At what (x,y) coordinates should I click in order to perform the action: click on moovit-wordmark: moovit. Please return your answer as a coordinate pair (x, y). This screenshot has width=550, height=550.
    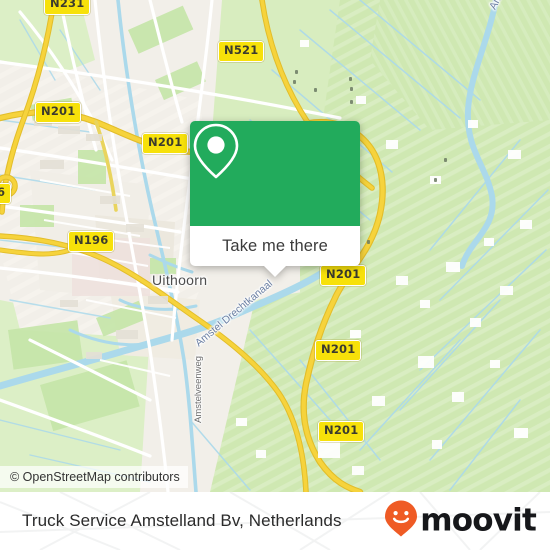
    Looking at the image, I should click on (478, 520).